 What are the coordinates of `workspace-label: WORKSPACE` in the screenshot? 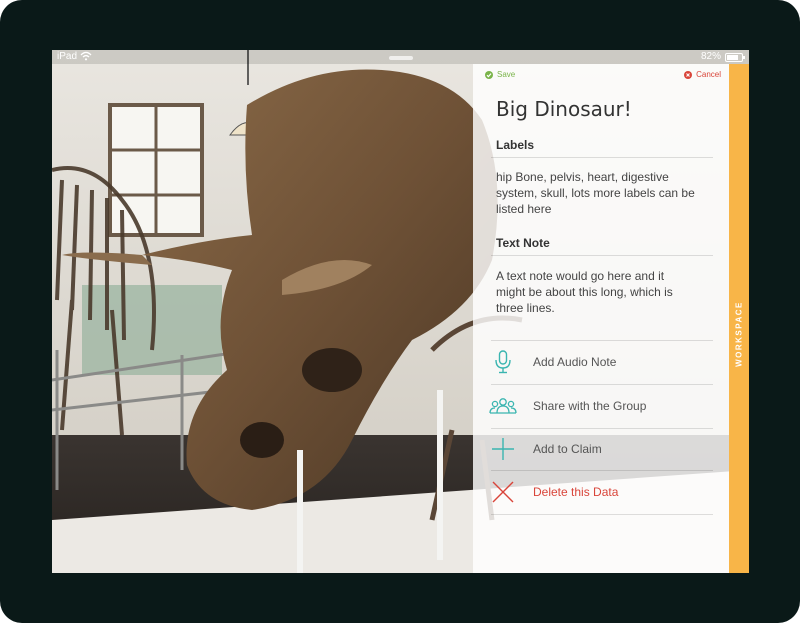 It's located at (739, 334).